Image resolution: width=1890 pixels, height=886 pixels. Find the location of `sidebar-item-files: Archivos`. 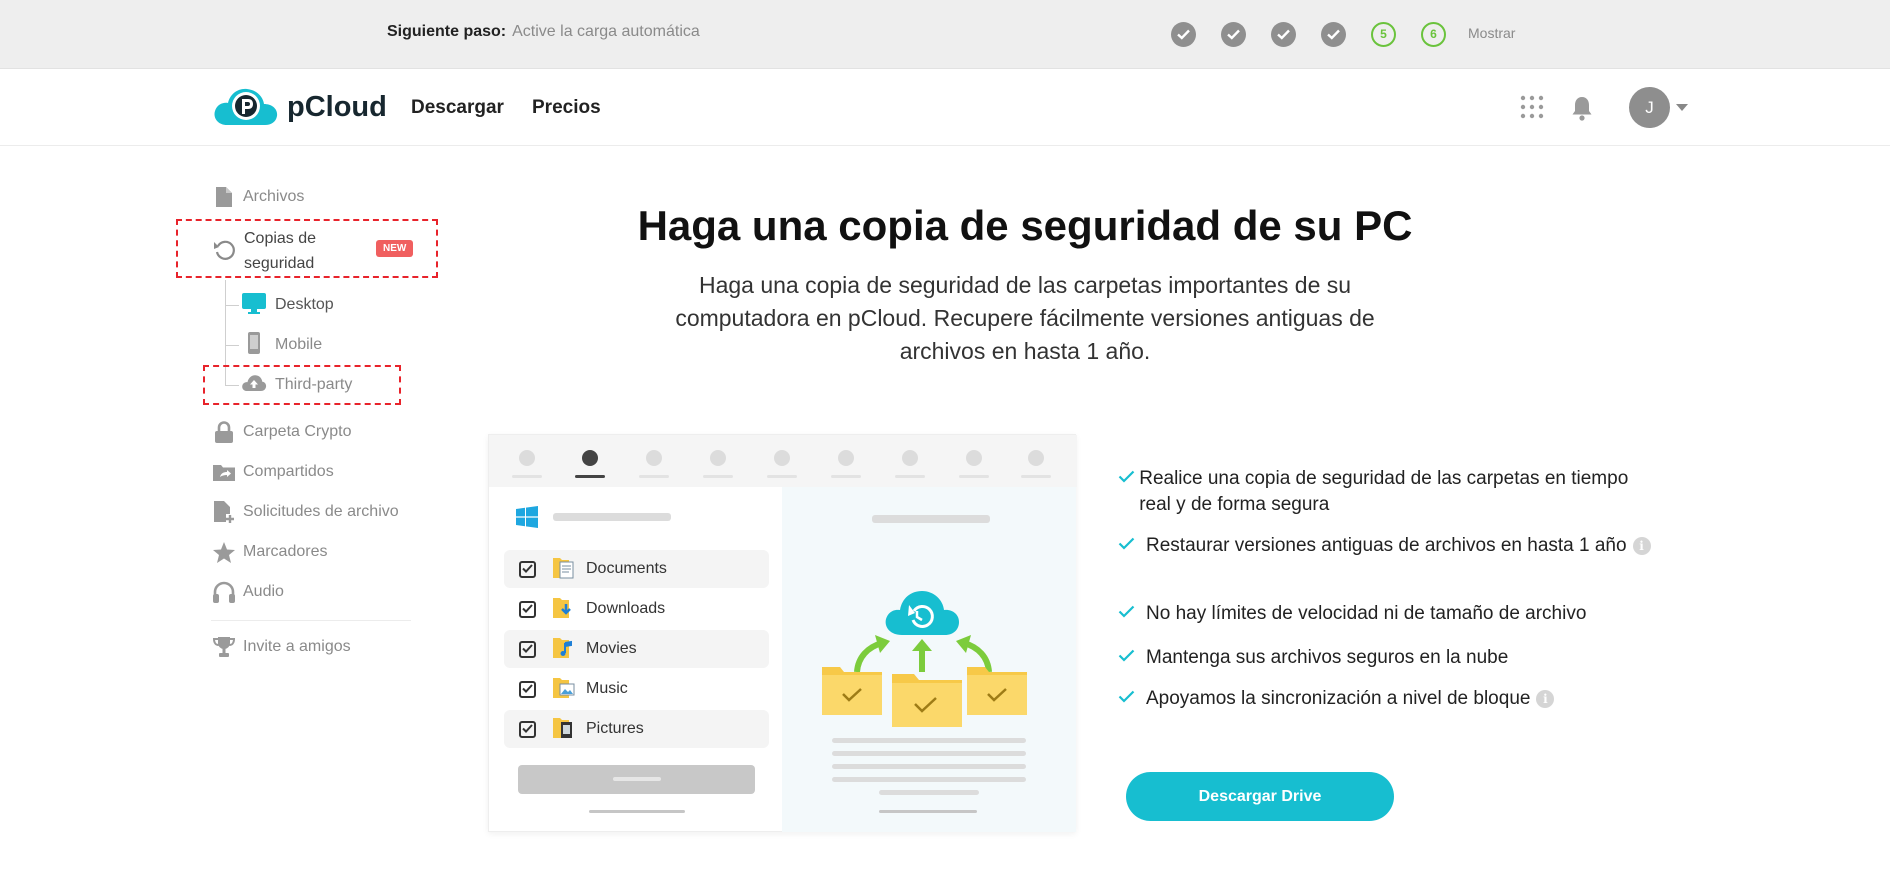

sidebar-item-files: Archivos is located at coordinates (257, 197).